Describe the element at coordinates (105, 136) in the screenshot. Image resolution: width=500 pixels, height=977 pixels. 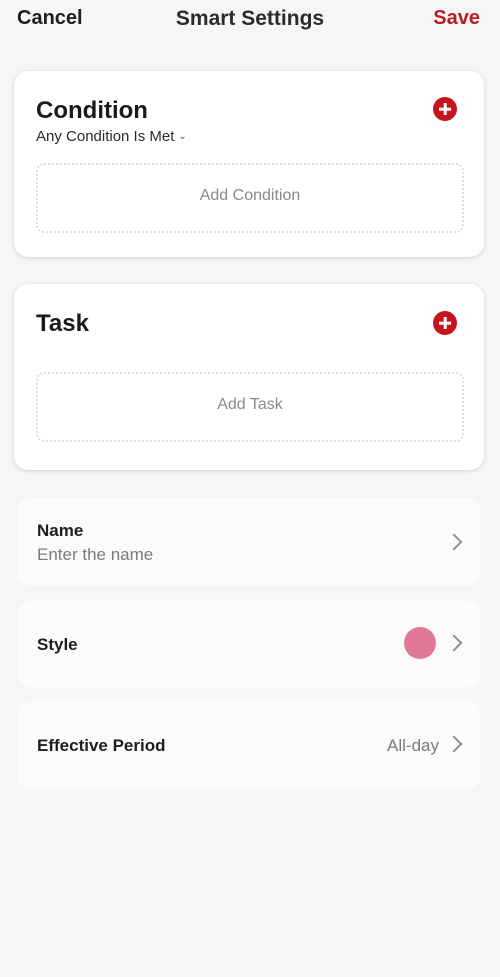
I see `condition-match-label: Any Condition Is Met` at that location.